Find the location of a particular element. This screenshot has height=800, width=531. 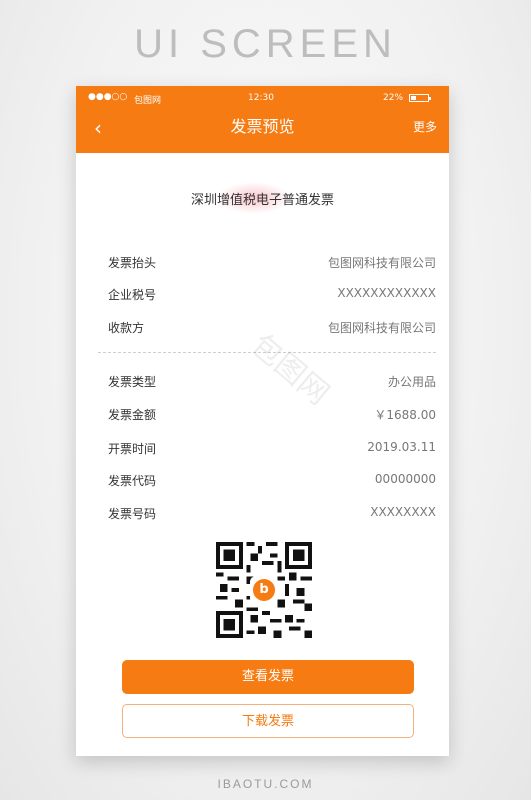

info-label: 发票代码 is located at coordinates (132, 481).